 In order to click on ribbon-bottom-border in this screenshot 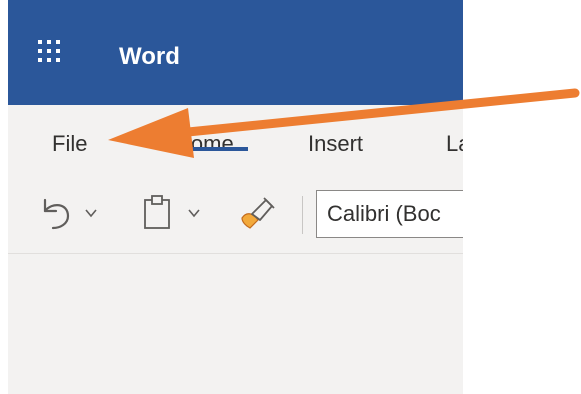, I will do `click(235, 253)`.